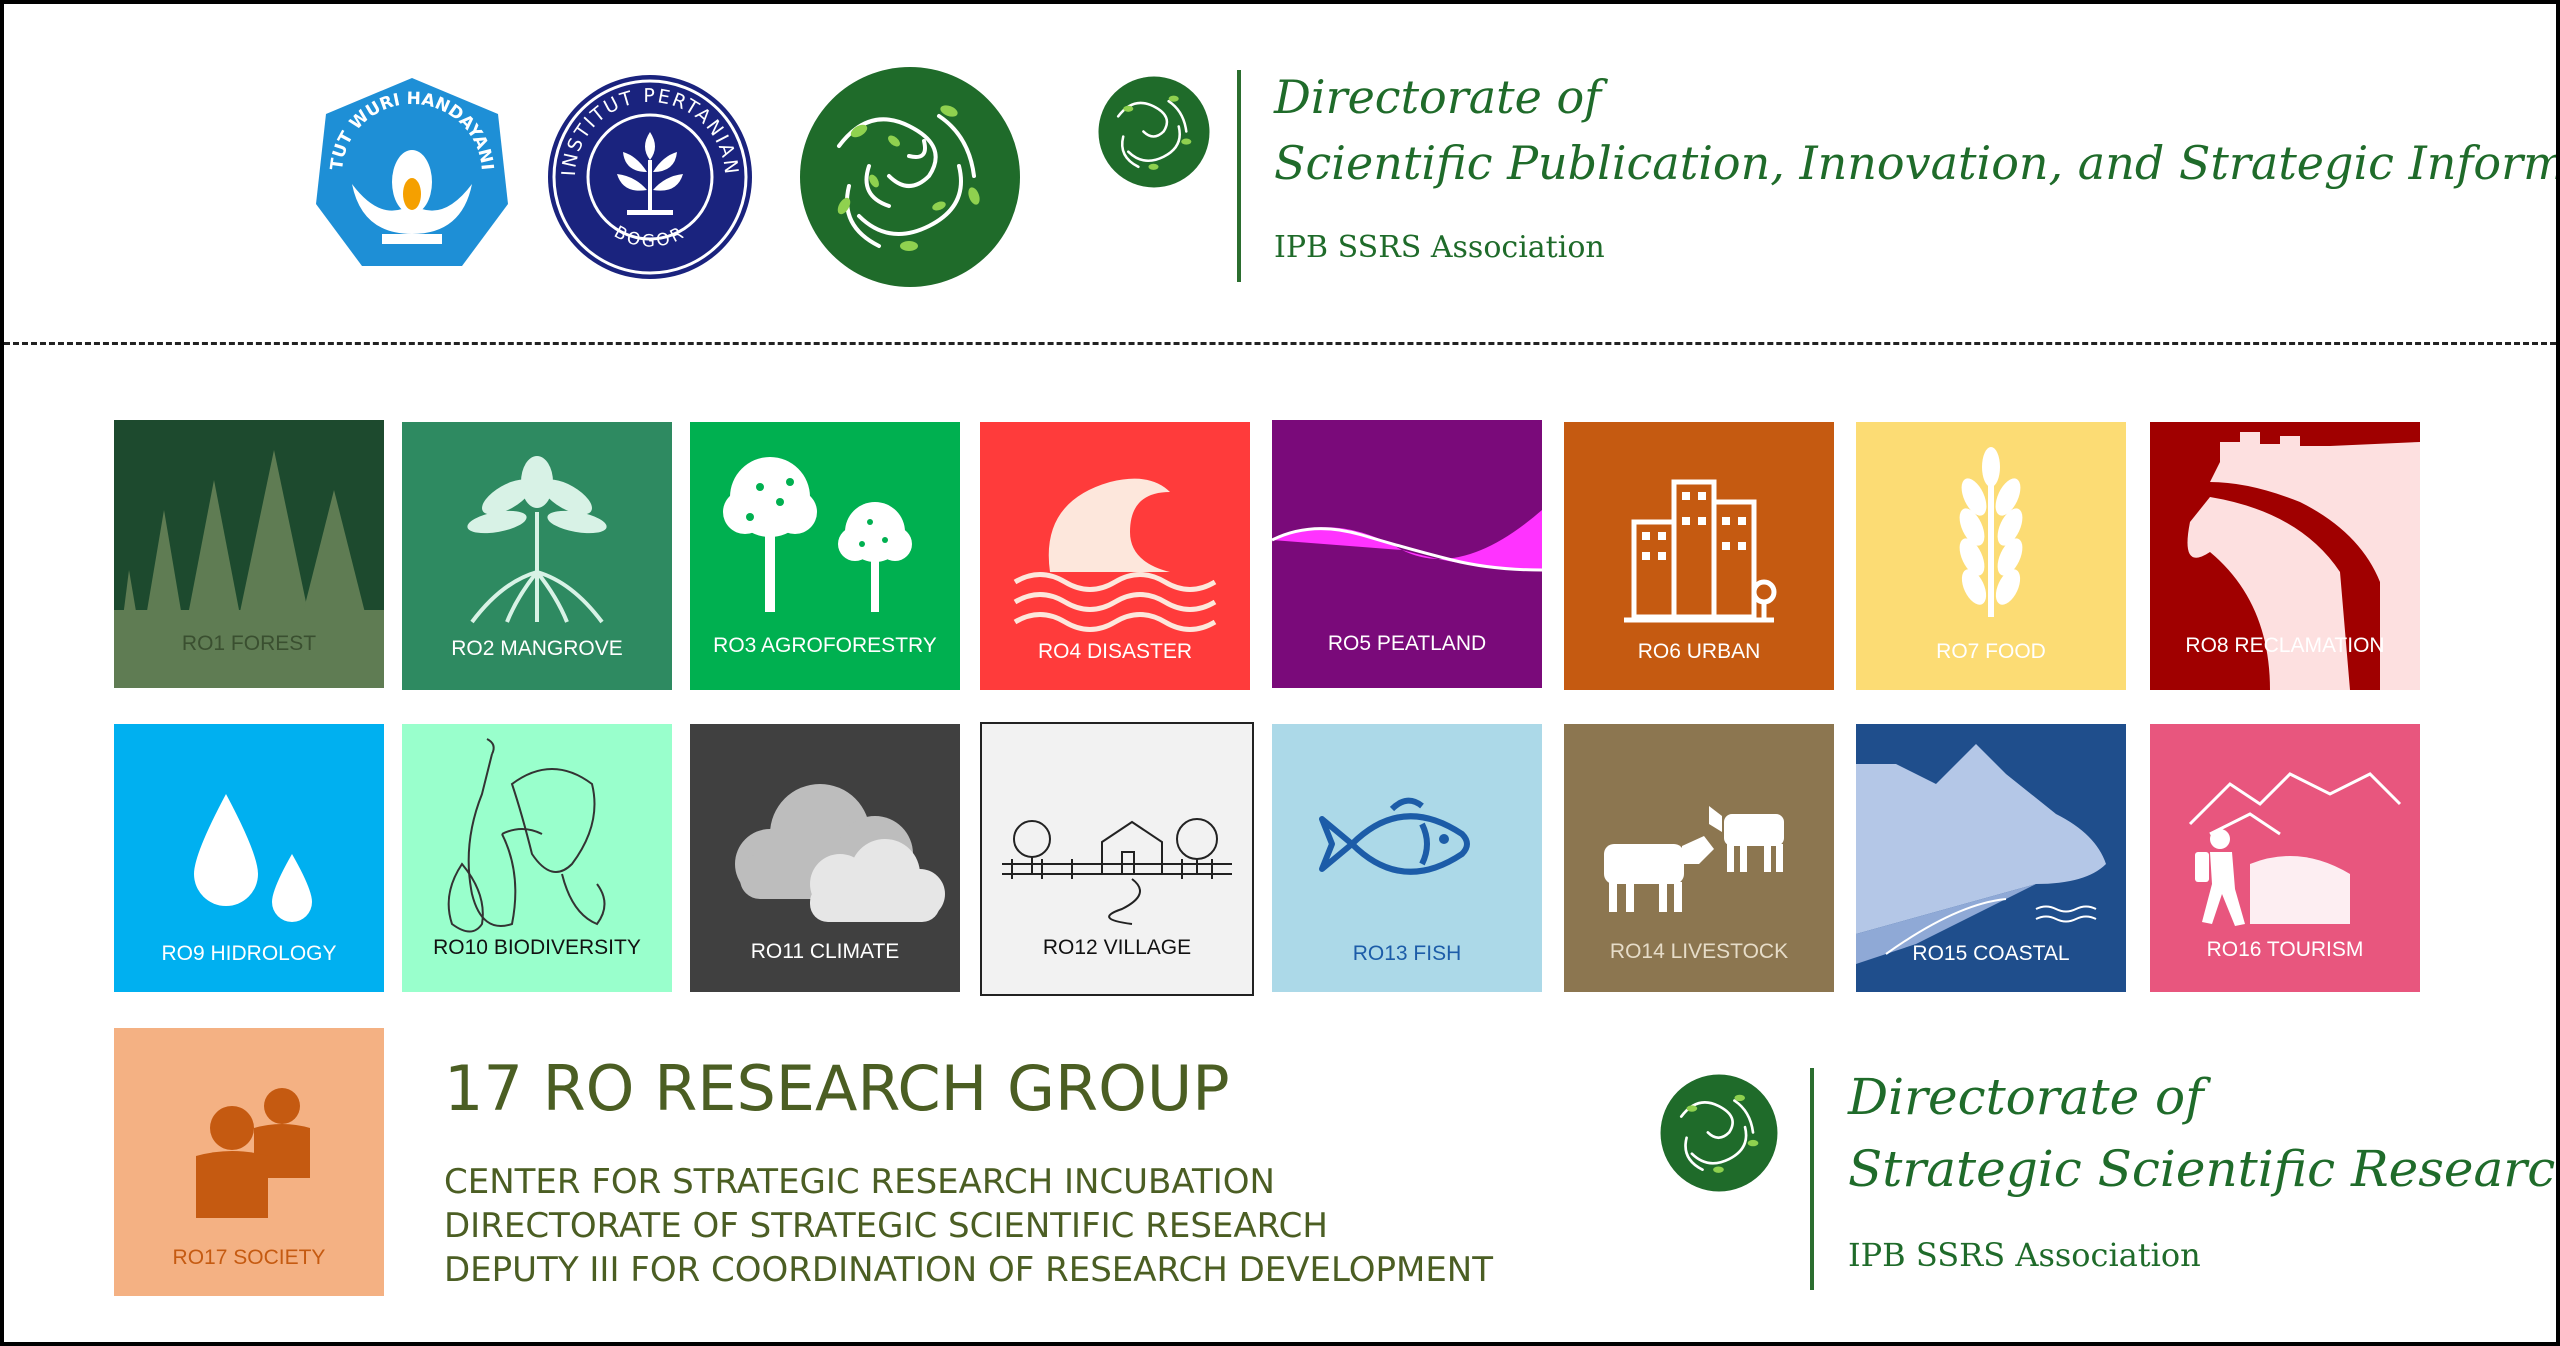 The height and width of the screenshot is (1346, 2560). Describe the element at coordinates (910, 177) in the screenshot. I see `ssrs-logo` at that location.